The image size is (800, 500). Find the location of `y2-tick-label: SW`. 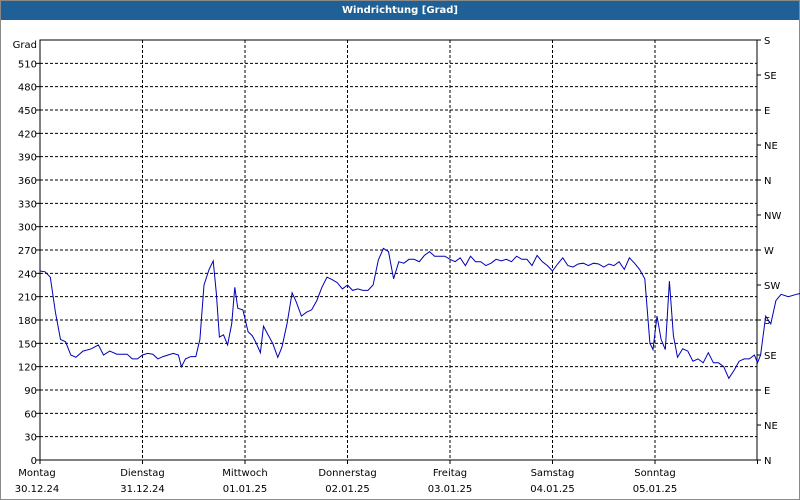

y2-tick-label: SW is located at coordinates (772, 286).